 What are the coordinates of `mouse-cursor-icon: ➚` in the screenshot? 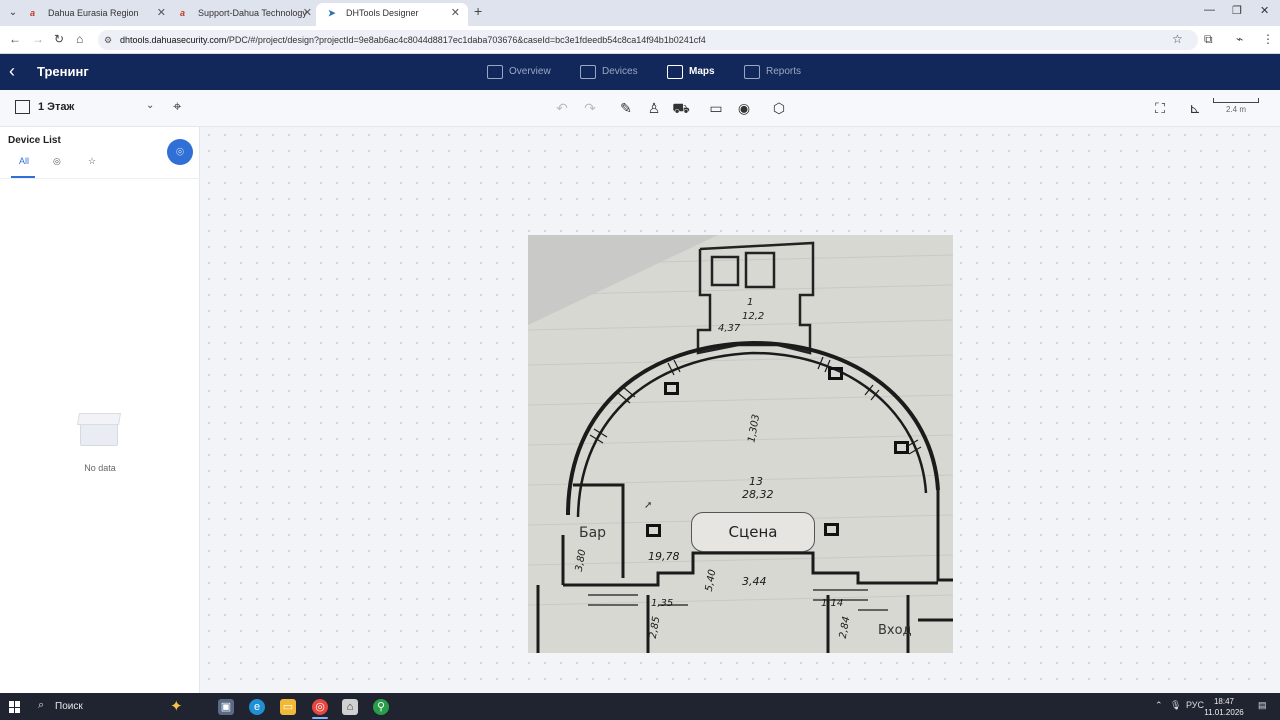 It's located at (648, 505).